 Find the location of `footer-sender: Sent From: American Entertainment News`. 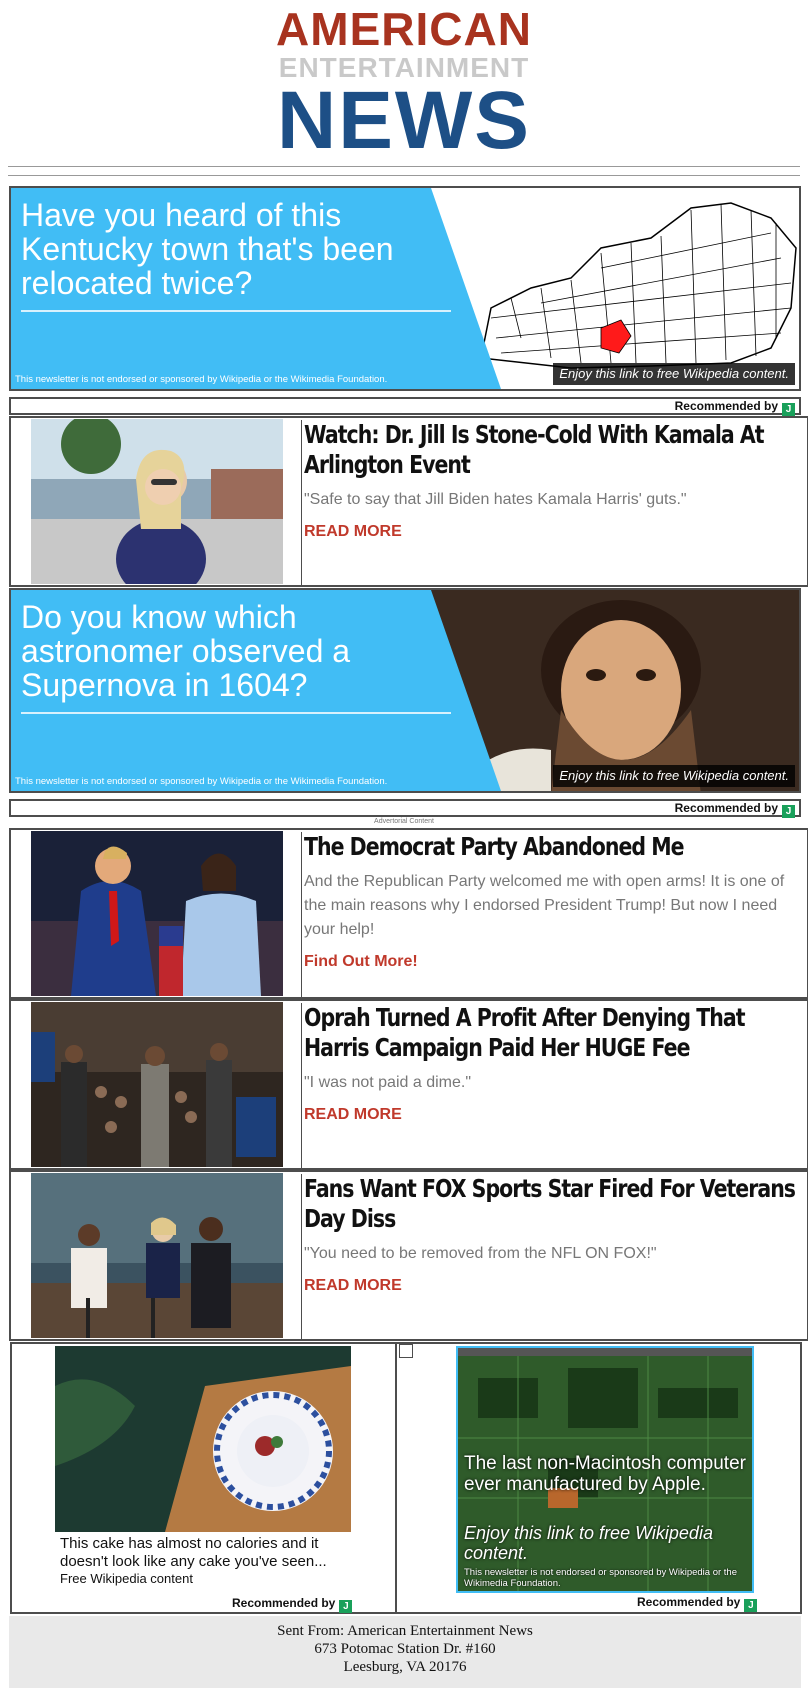

footer-sender: Sent From: American Entertainment News is located at coordinates (405, 1631).